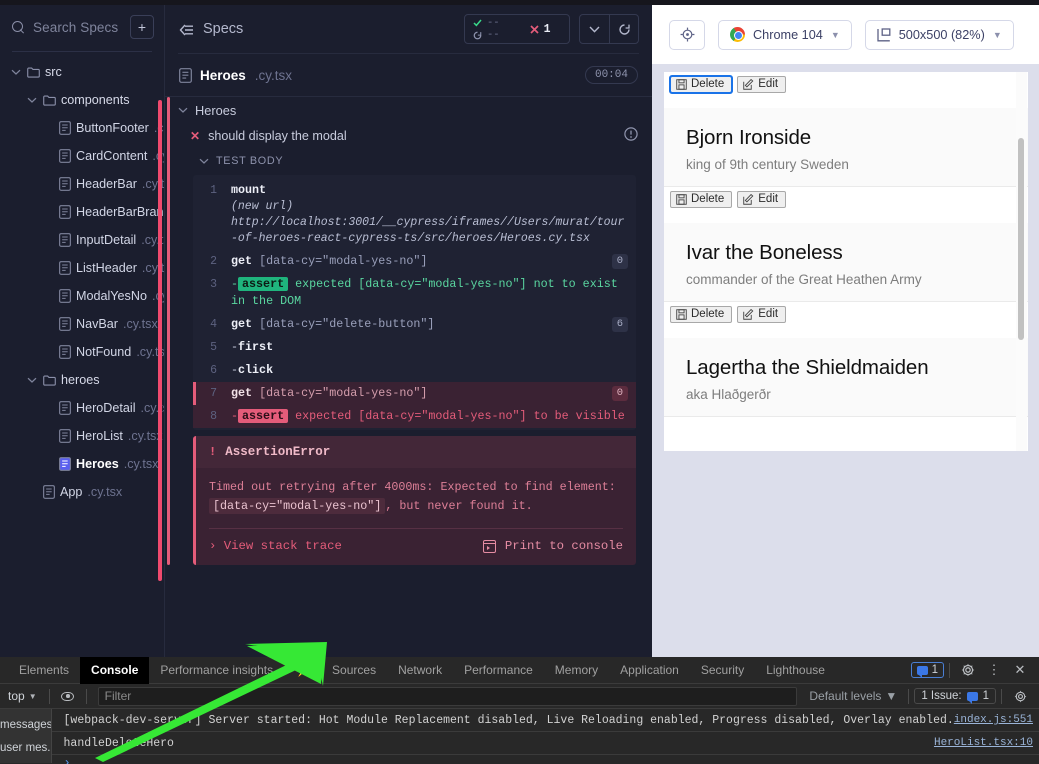  What do you see at coordinates (414, 324) in the screenshot?
I see `command-log-entry: 4 get [data-cy="delete-button"] 6` at bounding box center [414, 324].